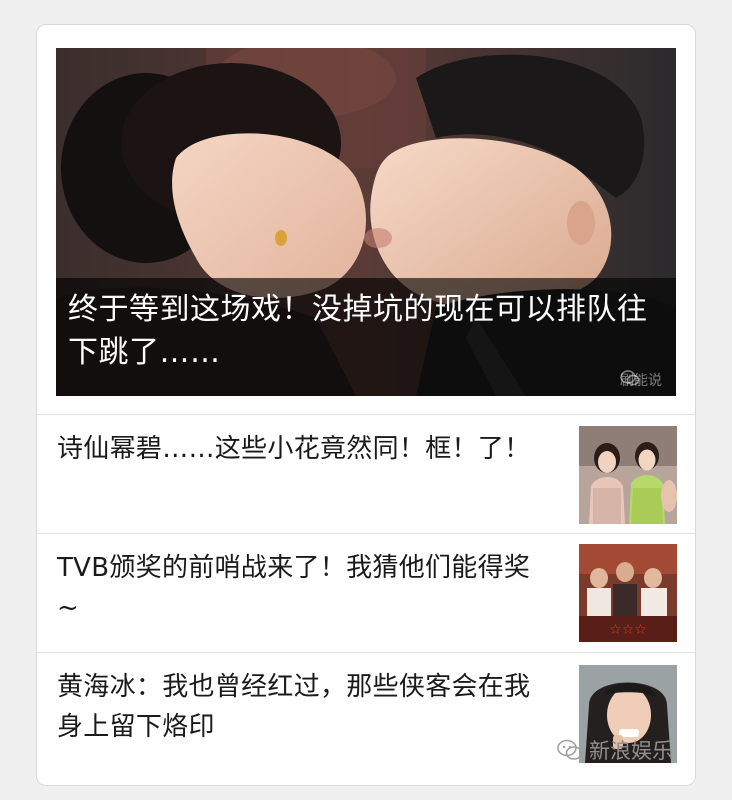 This screenshot has height=800, width=732. I want to click on list-item-article-2: TVB颁奖的前哨战来了！我猜他们能得奖~ ☆☆☆, so click(366, 593).